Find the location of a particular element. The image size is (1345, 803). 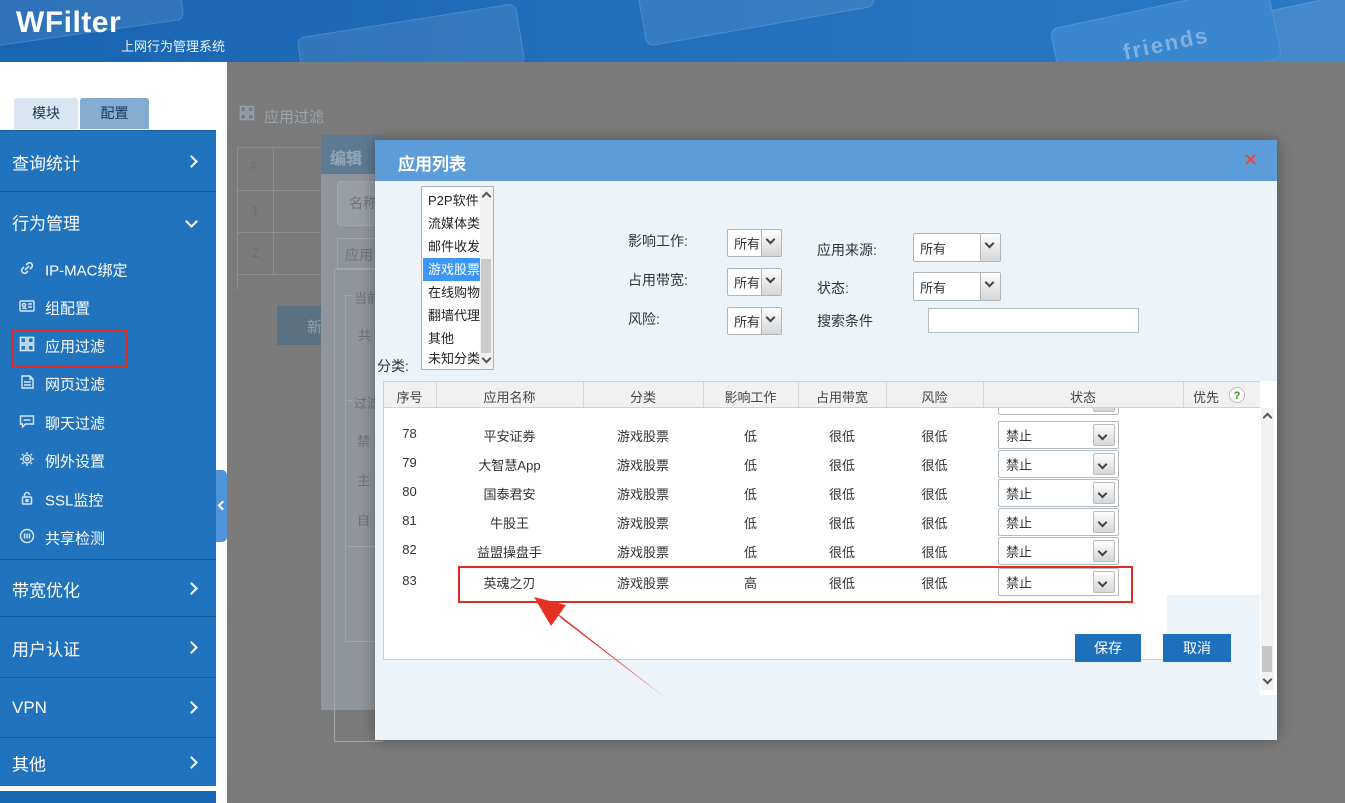

bg-col-header: # is located at coordinates (254, 165).